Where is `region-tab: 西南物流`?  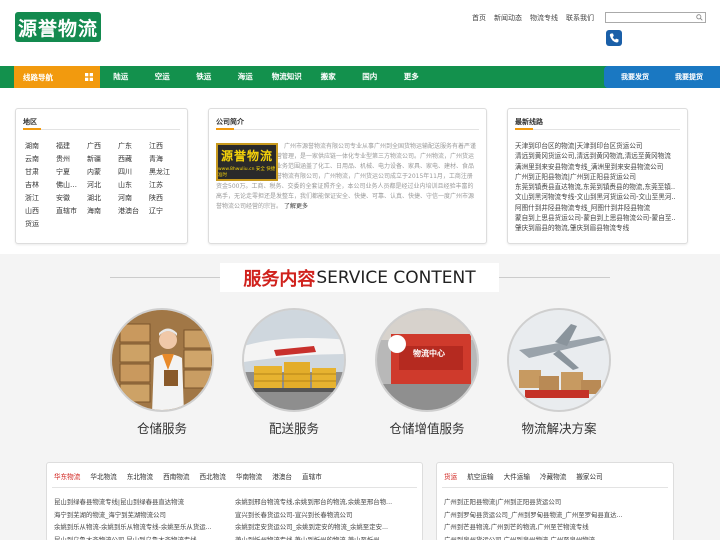 region-tab: 西南物流 is located at coordinates (176, 476).